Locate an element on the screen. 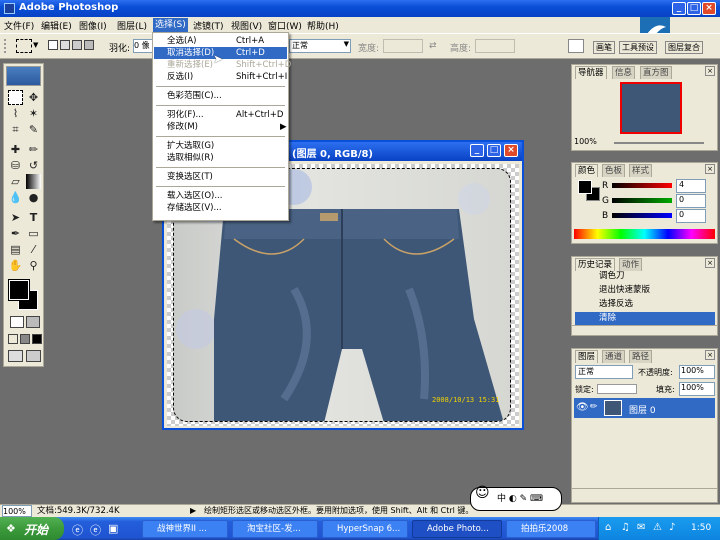 Image resolution: width=720 pixels, height=540 pixels. select-menu-item: 选取相似(R) is located at coordinates (220, 158).